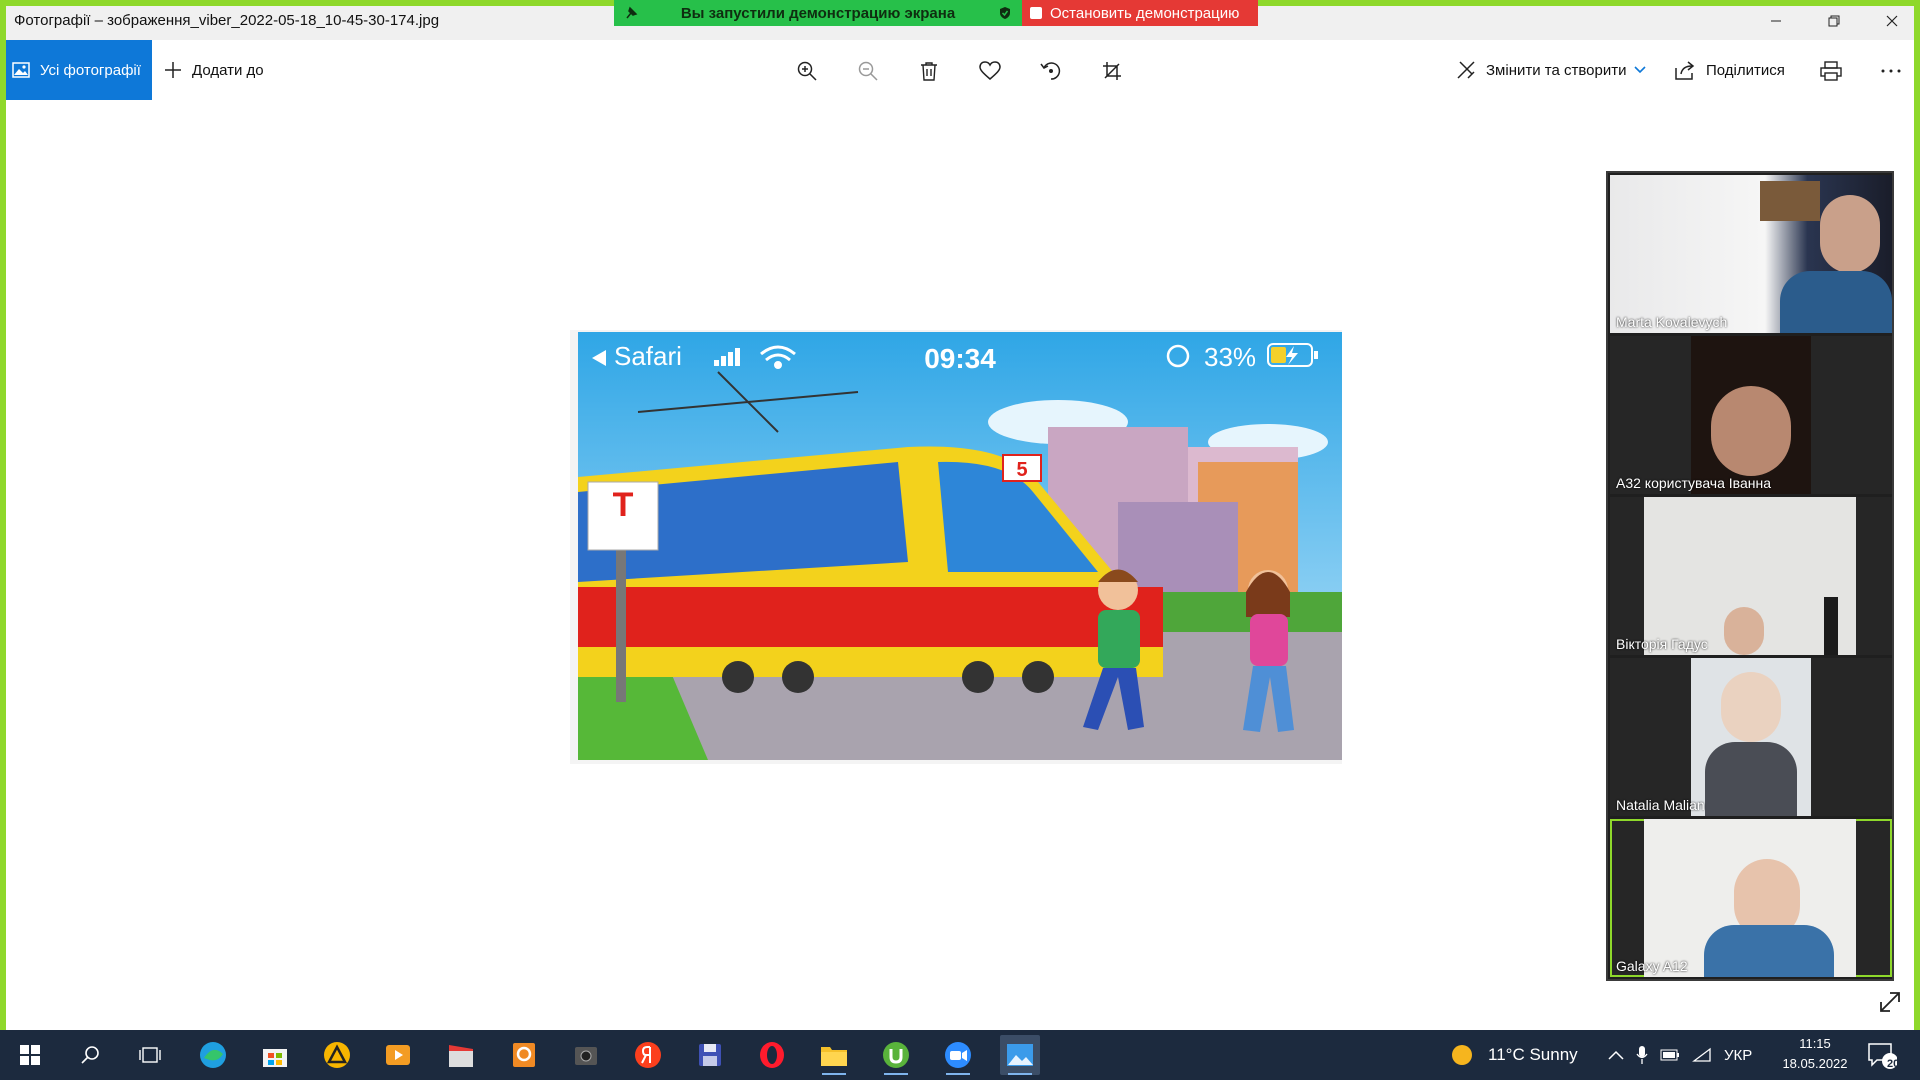 This screenshot has width=1920, height=1080. I want to click on taskbar-save-app, so click(710, 1055).